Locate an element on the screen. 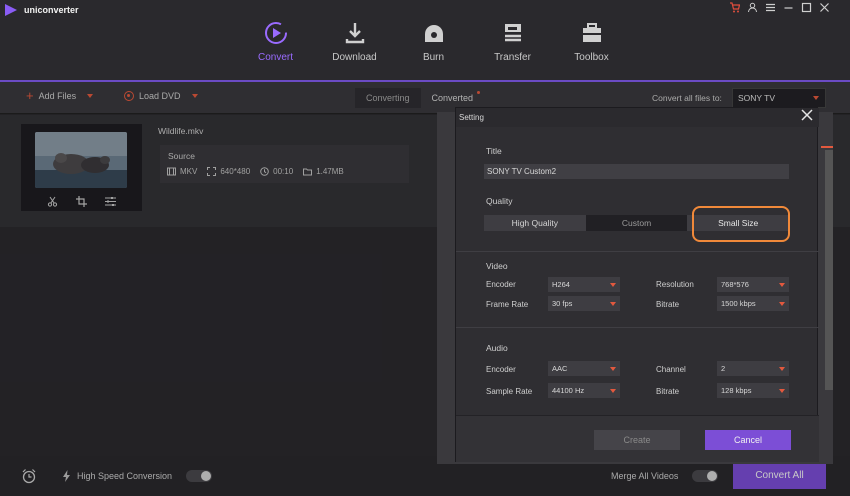  audio-bitrate-select: 128 kbps is located at coordinates (753, 390).